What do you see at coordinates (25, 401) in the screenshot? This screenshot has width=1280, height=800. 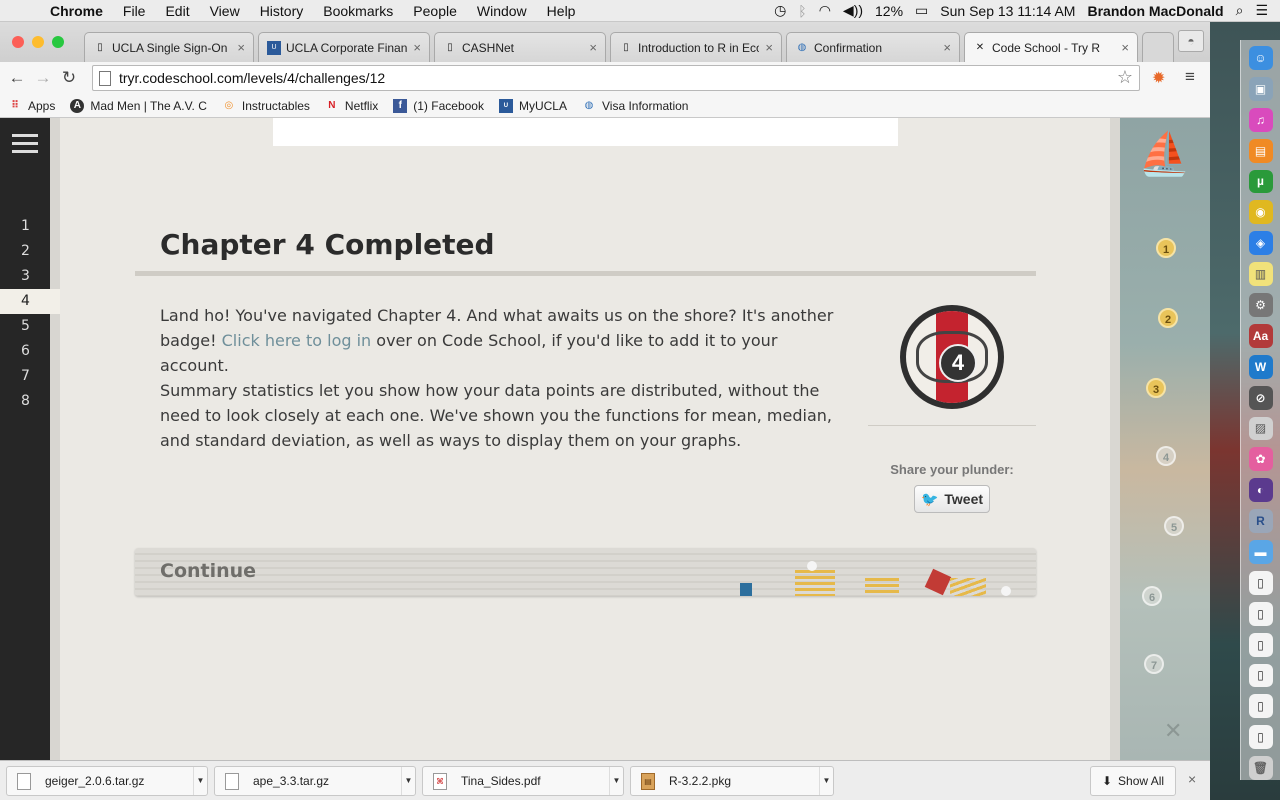 I see `level-link-8: 8` at bounding box center [25, 401].